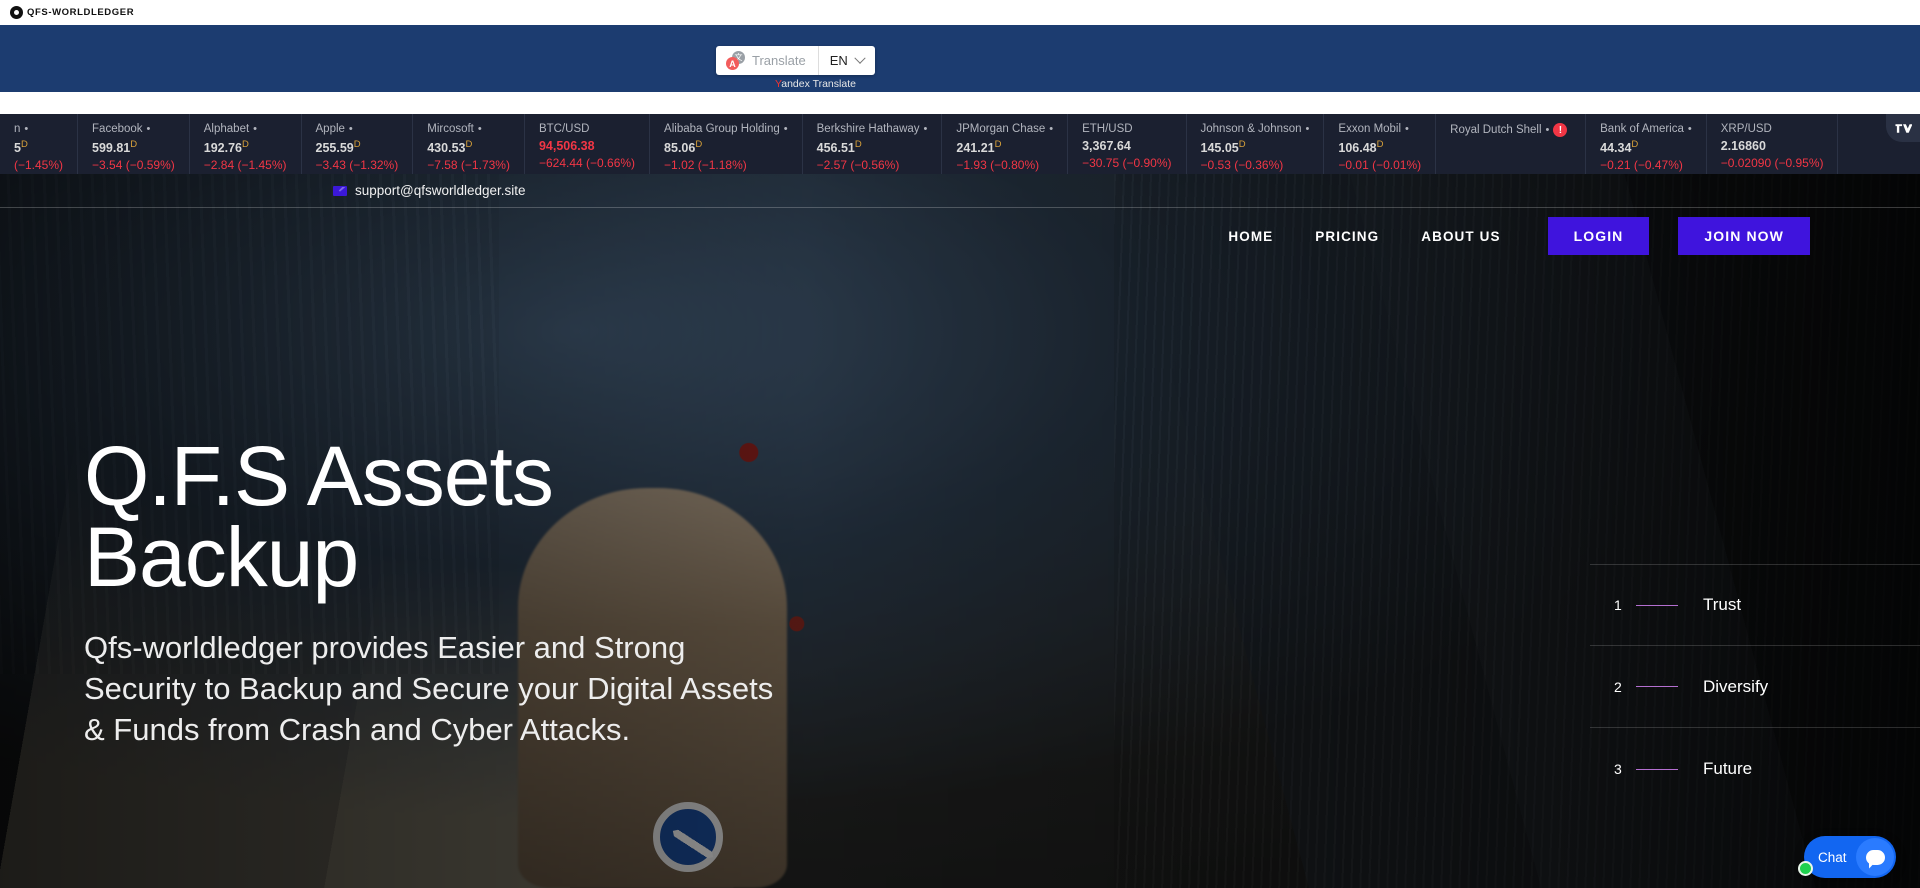  Describe the element at coordinates (1641, 165) in the screenshot. I see `ticker-change: −0.21 (−0.47%)` at that location.